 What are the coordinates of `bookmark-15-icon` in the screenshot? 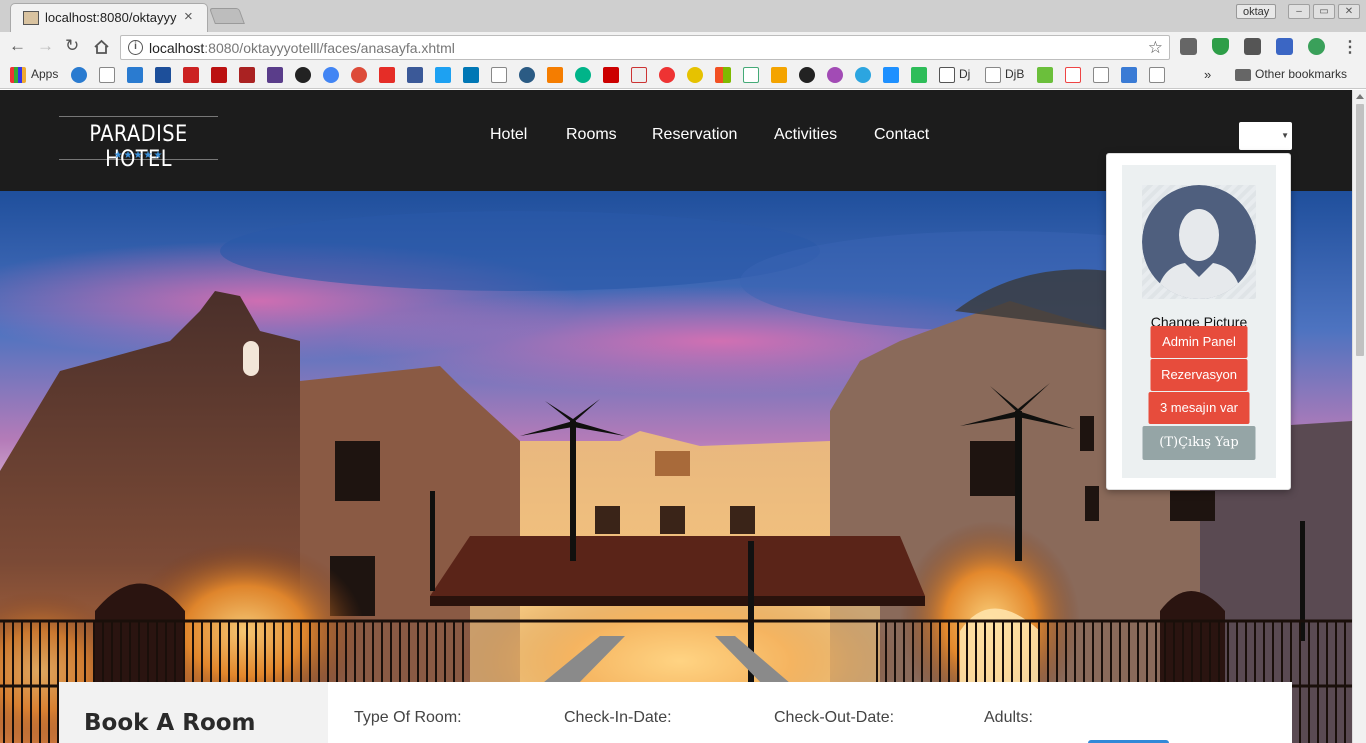 It's located at (751, 75).